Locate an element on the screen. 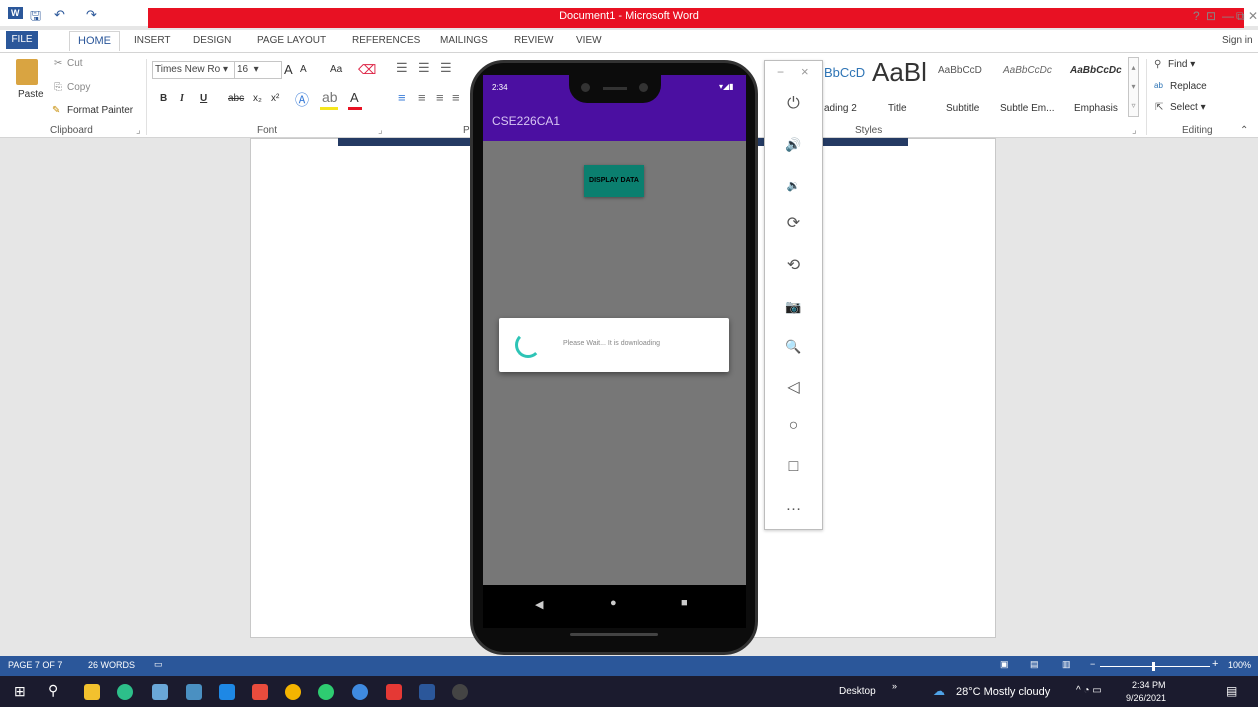 This screenshot has height=707, width=1258. font-launcher-icon: ⌟ is located at coordinates (380, 130).